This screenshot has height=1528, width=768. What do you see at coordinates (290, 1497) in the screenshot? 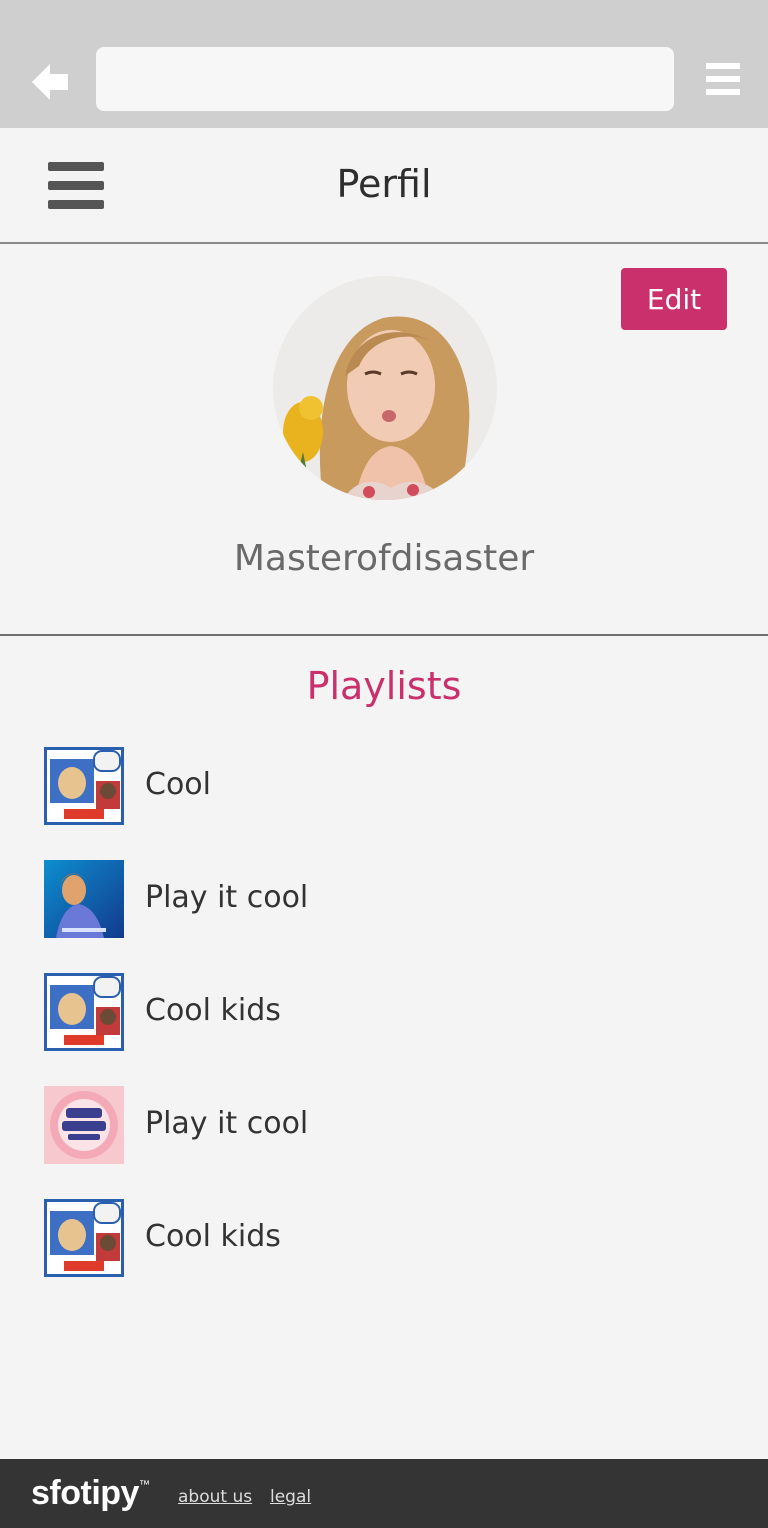
I see `footer-link-legal: legal` at bounding box center [290, 1497].